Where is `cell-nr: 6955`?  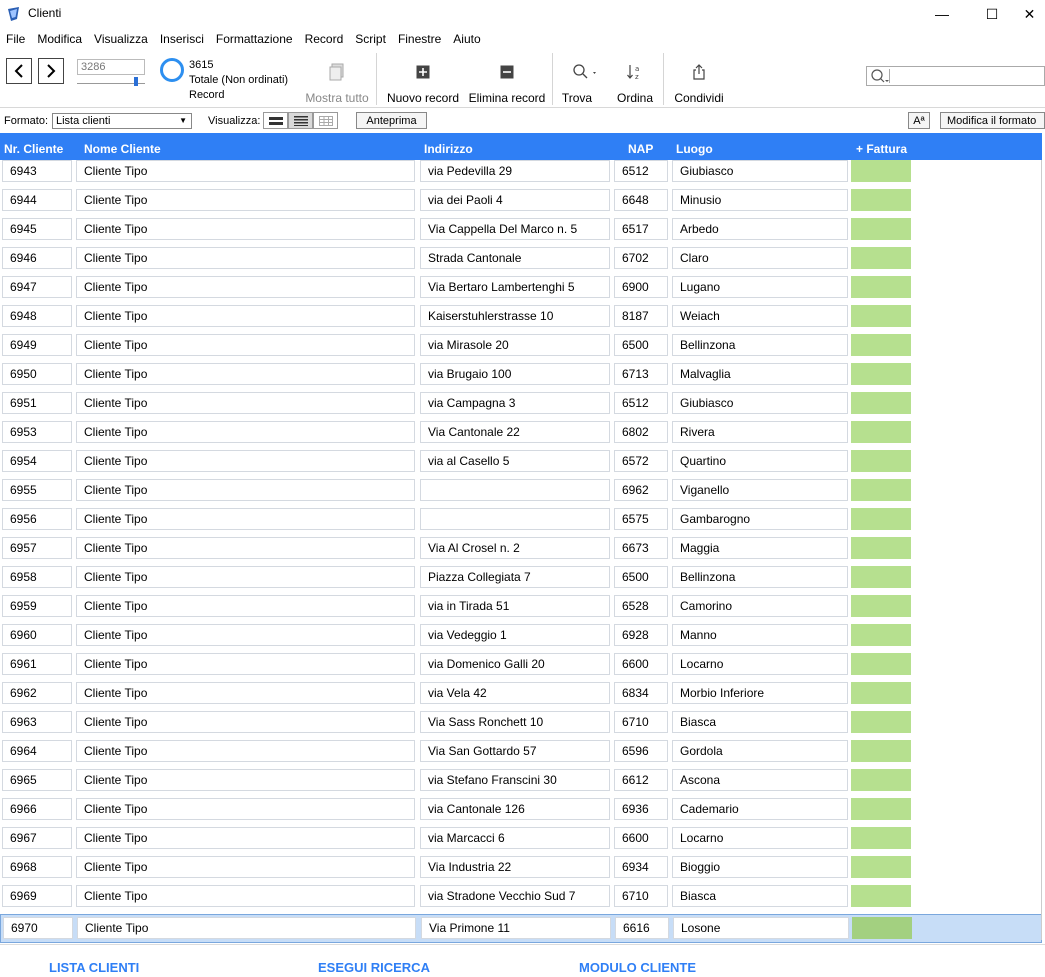 cell-nr: 6955 is located at coordinates (37, 490).